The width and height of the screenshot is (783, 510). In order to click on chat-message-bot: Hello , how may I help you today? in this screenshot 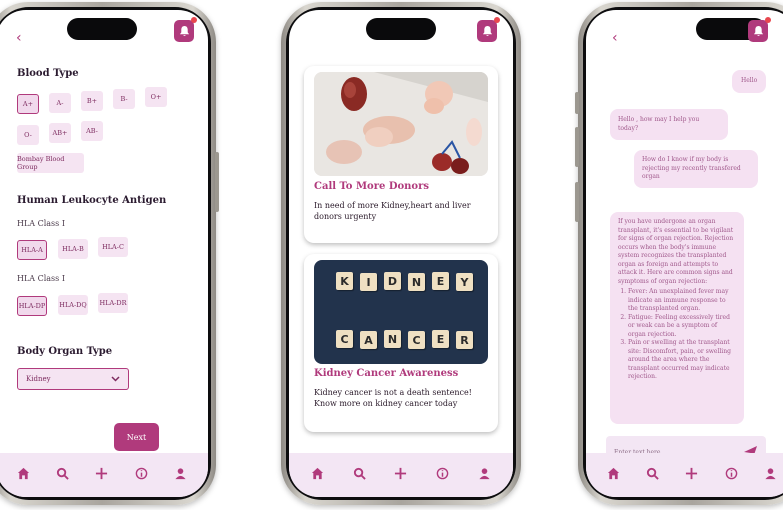, I will do `click(669, 124)`.